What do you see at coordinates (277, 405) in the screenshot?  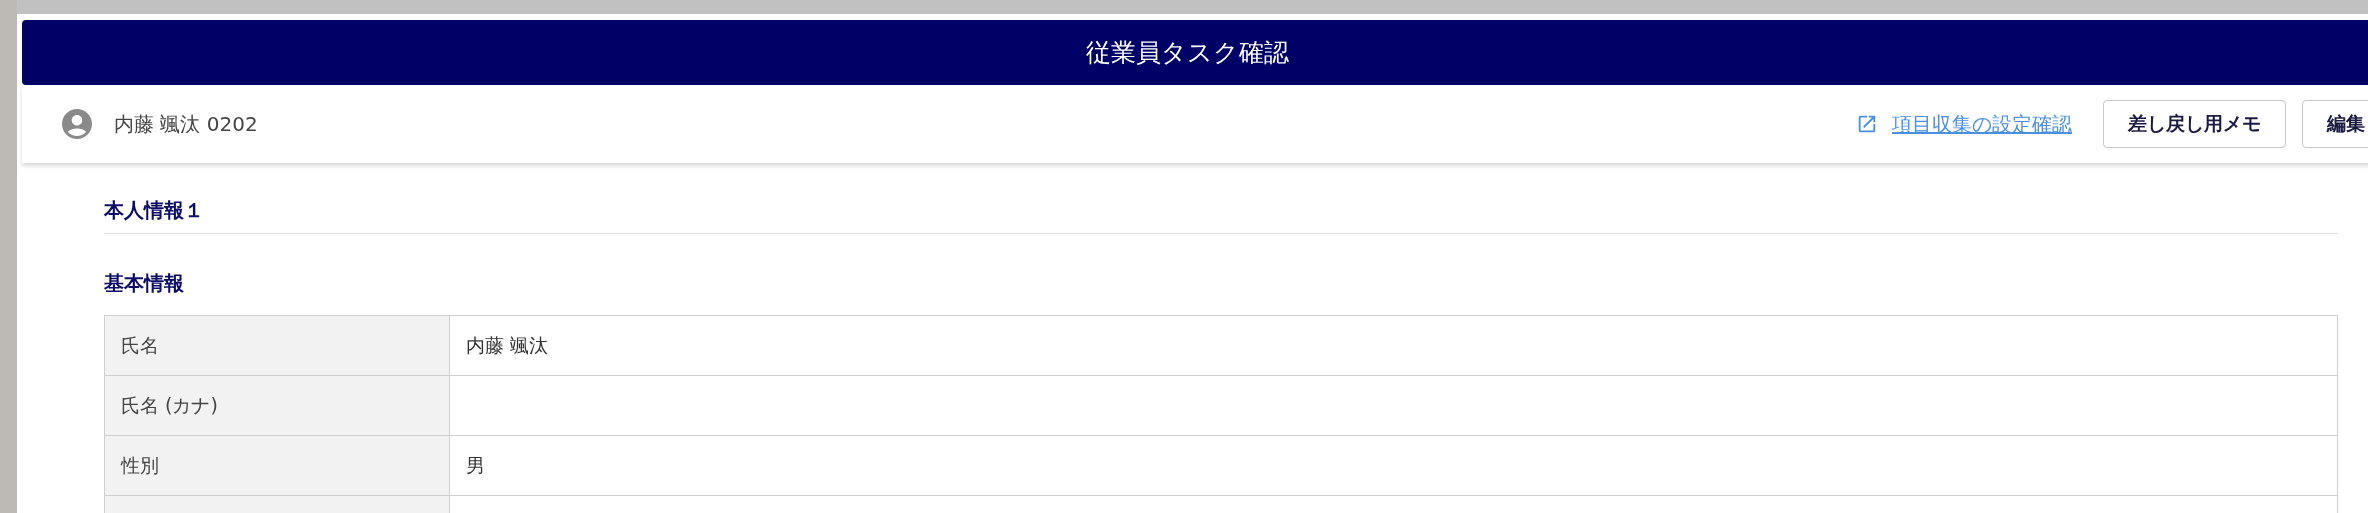 I see `label-cell: 氏名 (カナ)` at bounding box center [277, 405].